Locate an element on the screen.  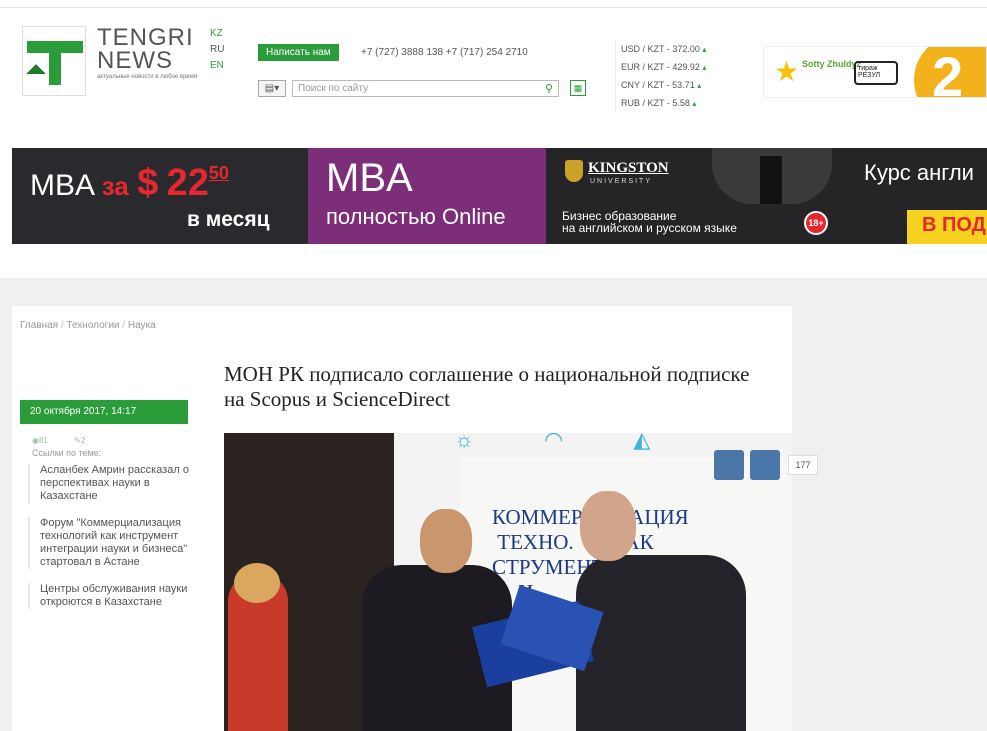
ad-number: 2 is located at coordinates (950, 72).